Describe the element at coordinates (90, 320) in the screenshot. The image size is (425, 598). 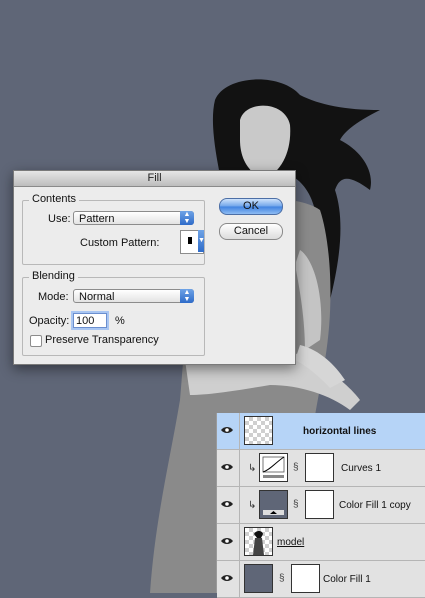
I see `opacity-input: 100` at that location.